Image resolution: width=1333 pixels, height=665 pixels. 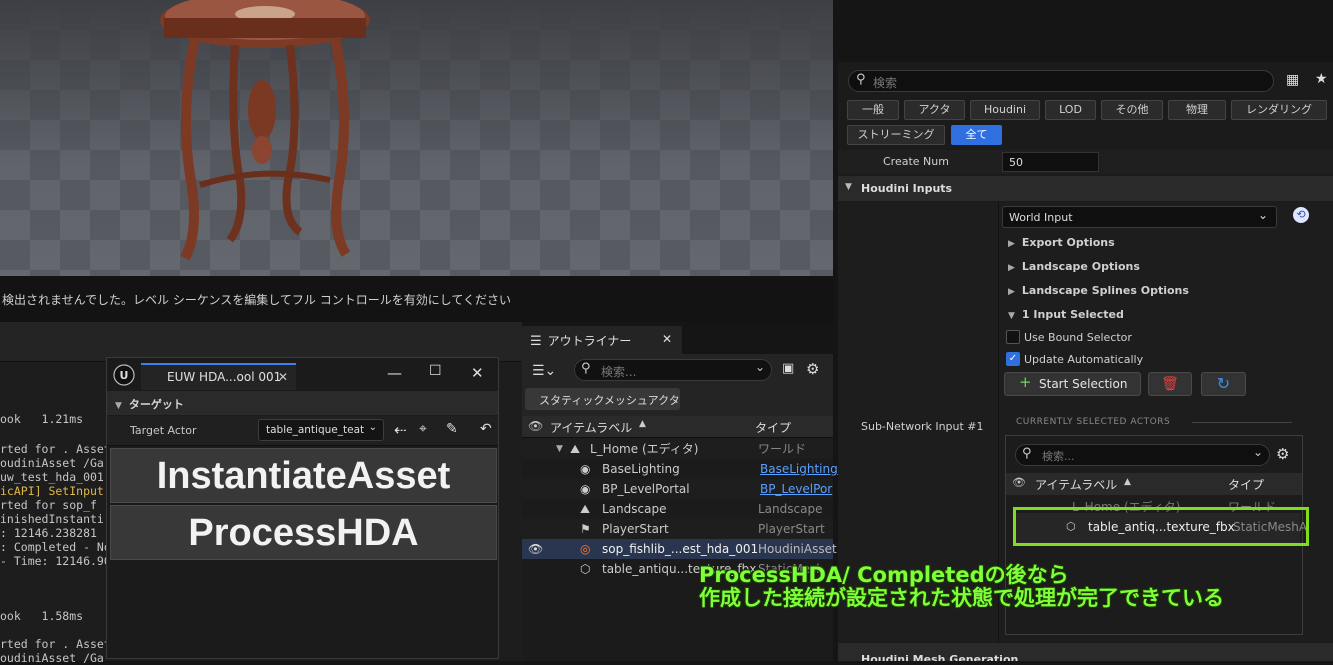 I want to click on outliner-row: ◉ BaseLighting BaseLighting, so click(x=680, y=469).